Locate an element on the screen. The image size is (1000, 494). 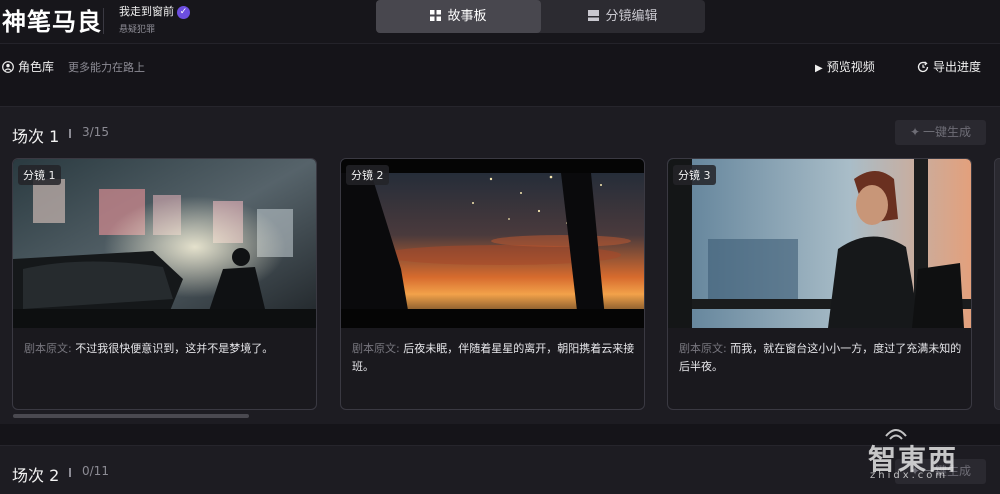
character-library-label: 角色库 is located at coordinates (36, 67).